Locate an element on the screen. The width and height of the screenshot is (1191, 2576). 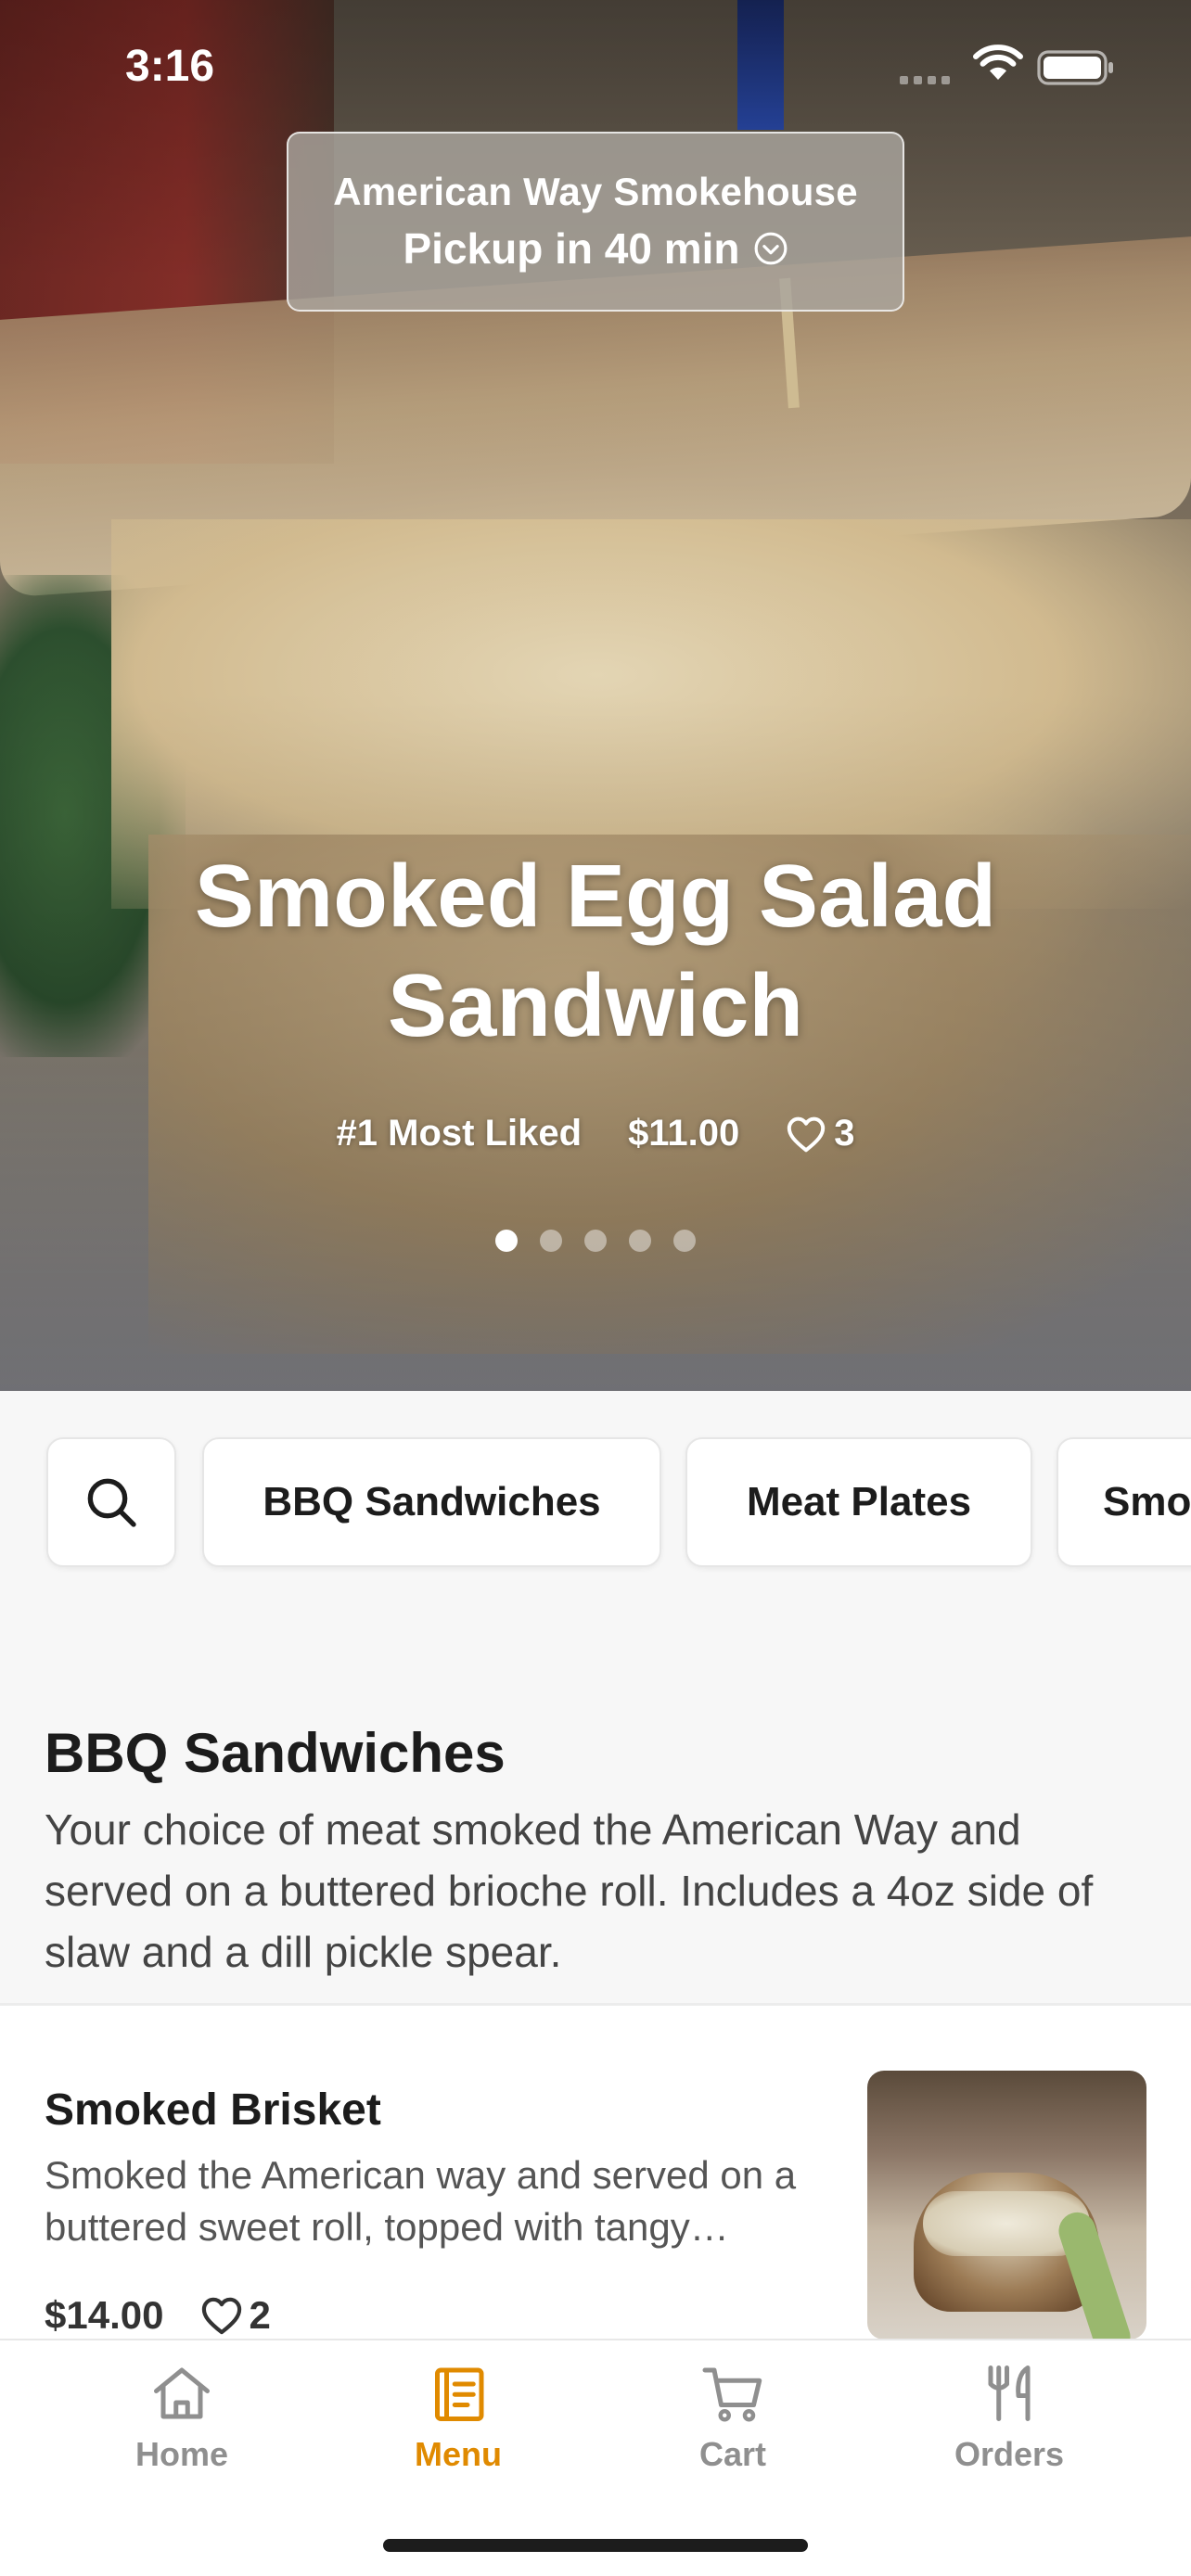
wifi-icon is located at coordinates (998, 62).